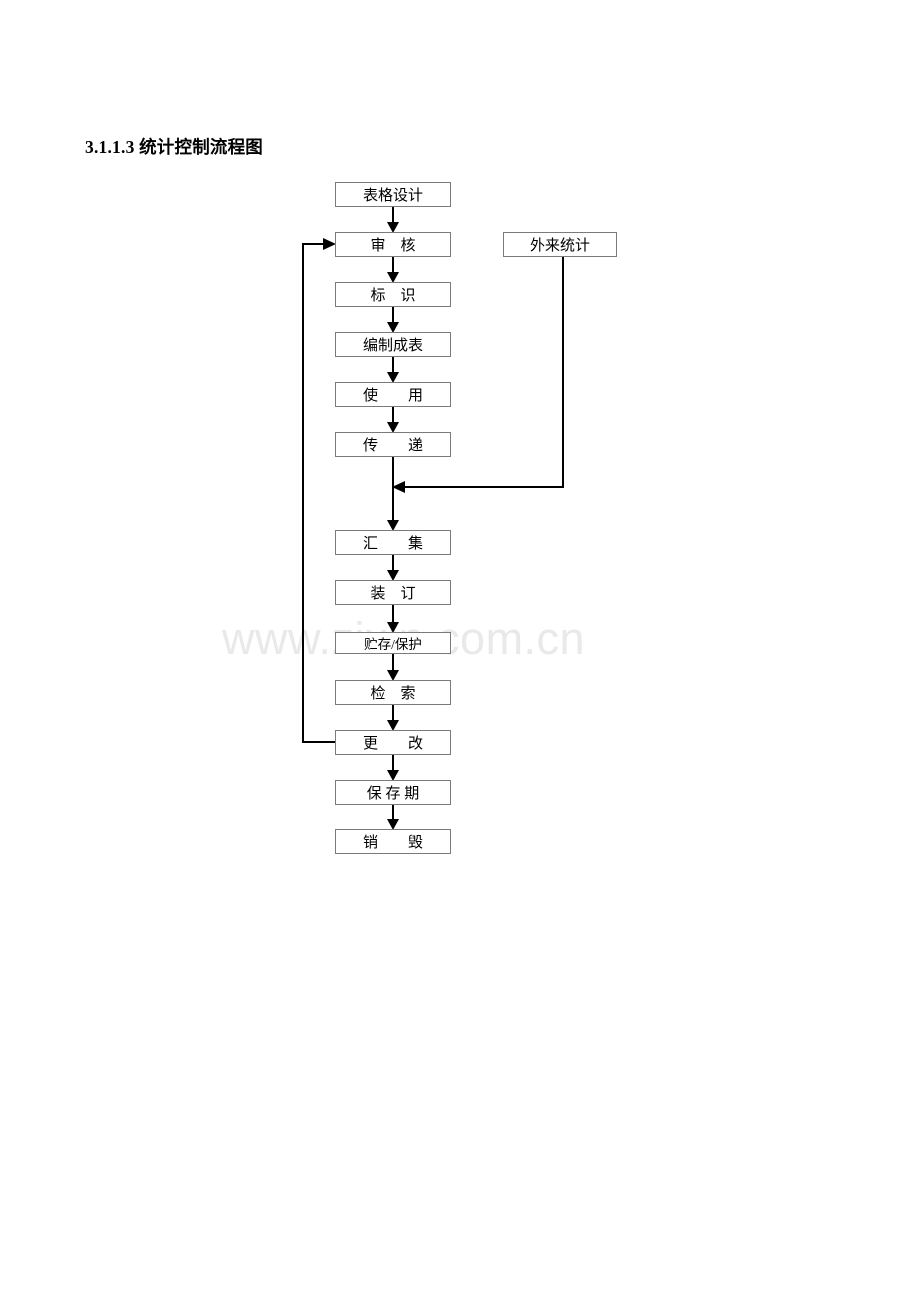  What do you see at coordinates (393, 344) in the screenshot?
I see `flow-node-bianzhichengbiao: 编制成表` at bounding box center [393, 344].